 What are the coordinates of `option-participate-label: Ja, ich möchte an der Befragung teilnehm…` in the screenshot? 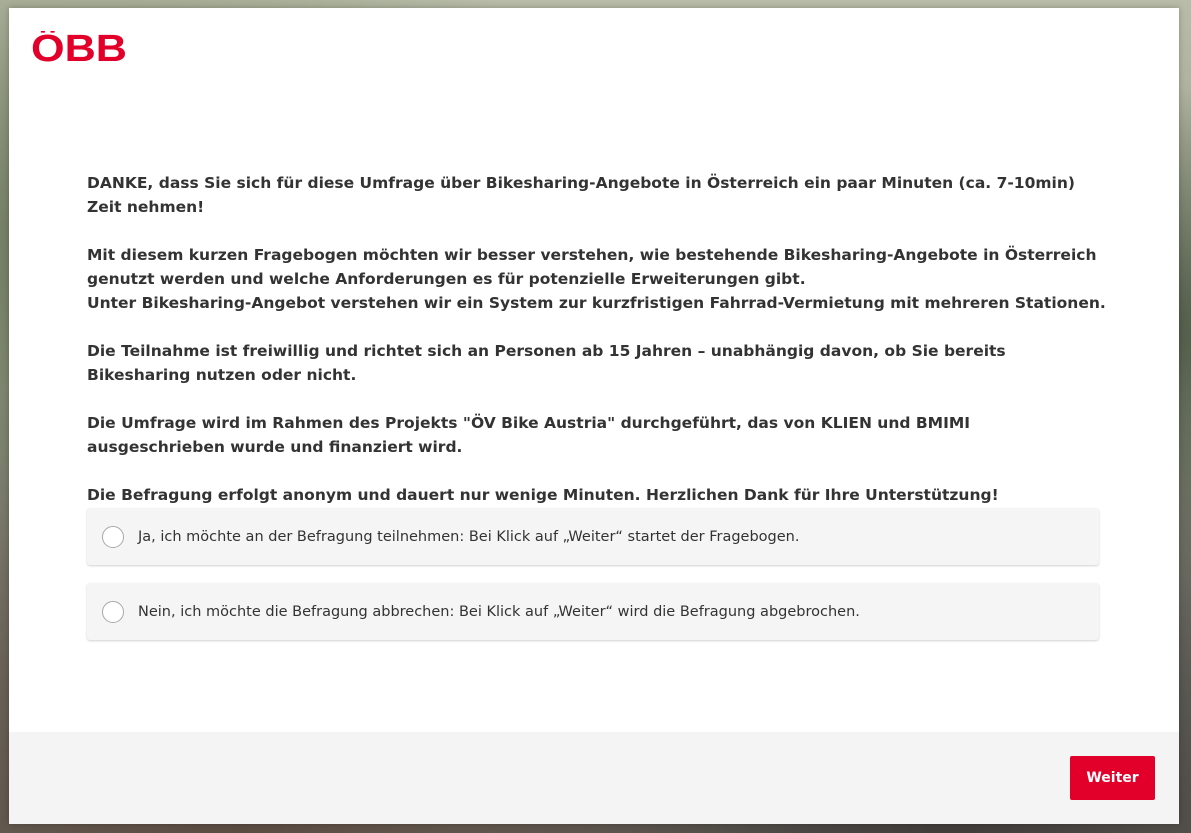 It's located at (469, 536).